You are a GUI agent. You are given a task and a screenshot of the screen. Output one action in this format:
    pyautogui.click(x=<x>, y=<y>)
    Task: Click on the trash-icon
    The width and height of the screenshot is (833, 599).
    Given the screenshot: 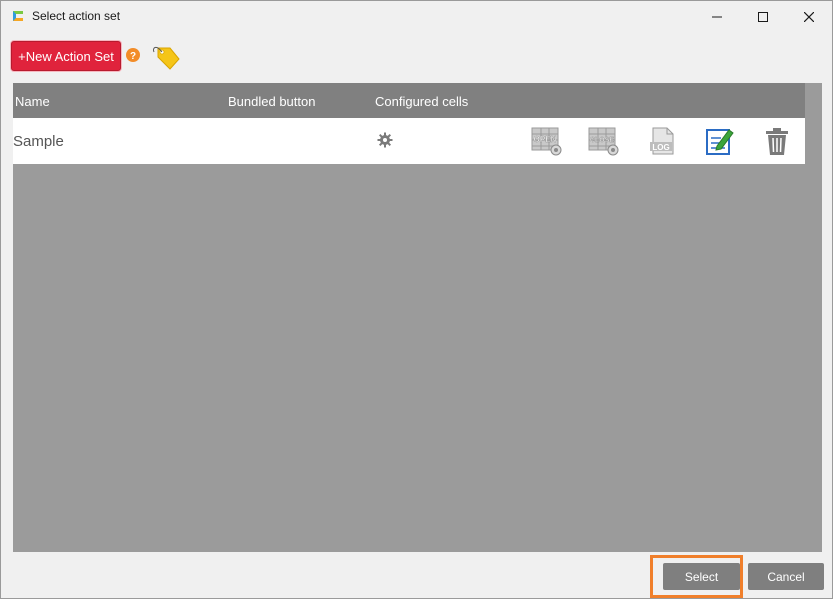 What is the action you would take?
    pyautogui.click(x=777, y=141)
    